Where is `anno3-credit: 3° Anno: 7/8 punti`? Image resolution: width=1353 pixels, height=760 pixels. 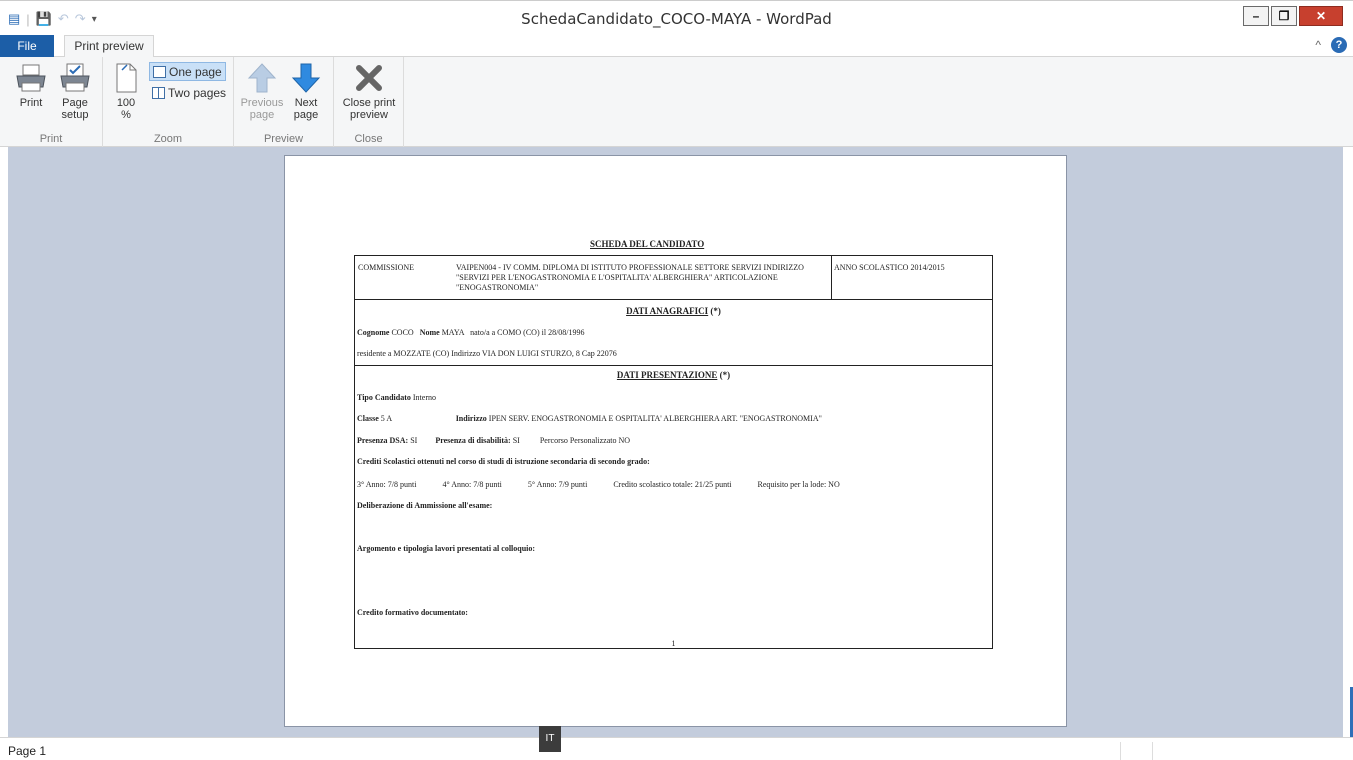
anno3-credit: 3° Anno: 7/8 punti is located at coordinates (387, 484).